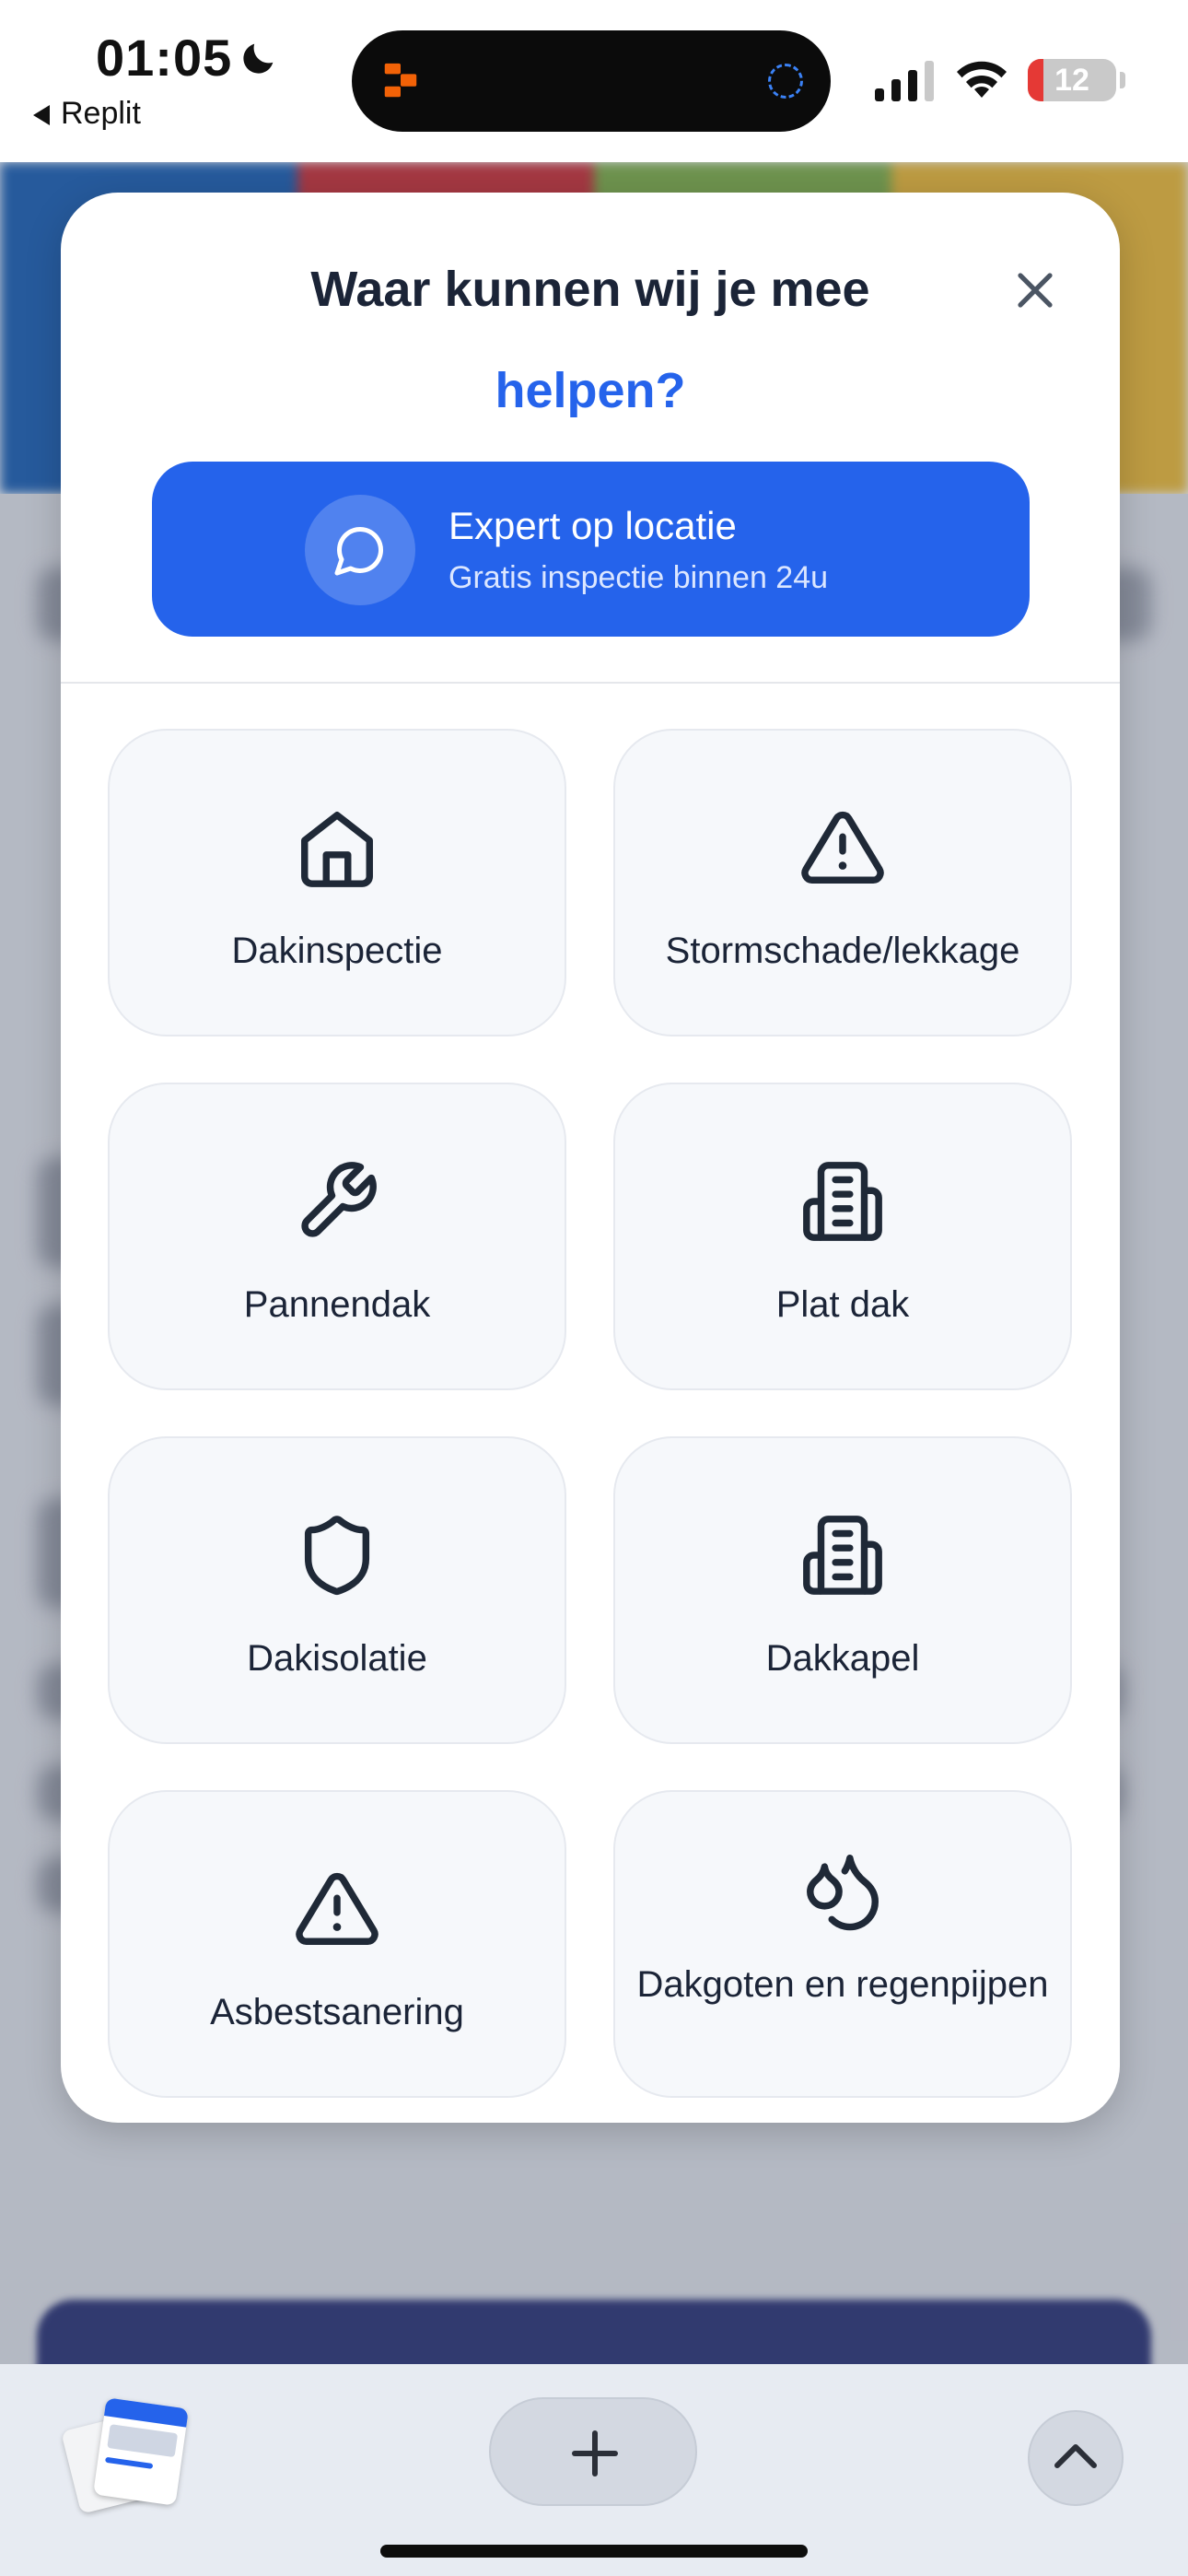 The height and width of the screenshot is (2576, 1188). What do you see at coordinates (590, 340) in the screenshot?
I see `modal-title: Waar kunnen wij je mee helpen?` at bounding box center [590, 340].